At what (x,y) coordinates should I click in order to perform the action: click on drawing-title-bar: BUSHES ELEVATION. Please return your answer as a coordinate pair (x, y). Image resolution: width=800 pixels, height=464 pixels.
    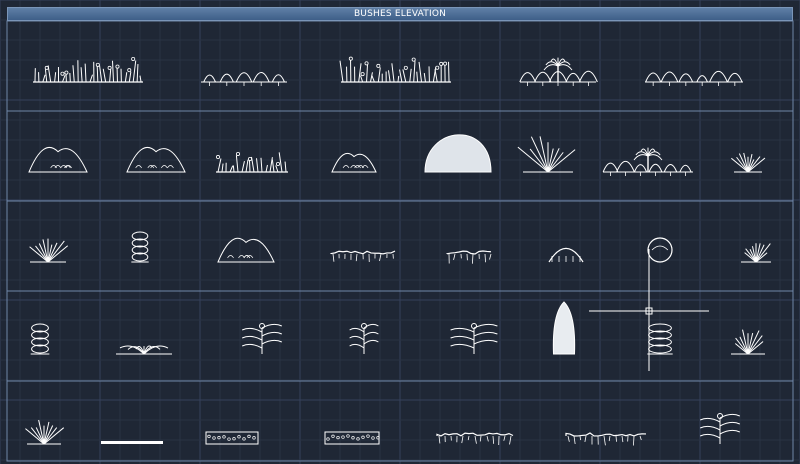
    Looking at the image, I should click on (400, 14).